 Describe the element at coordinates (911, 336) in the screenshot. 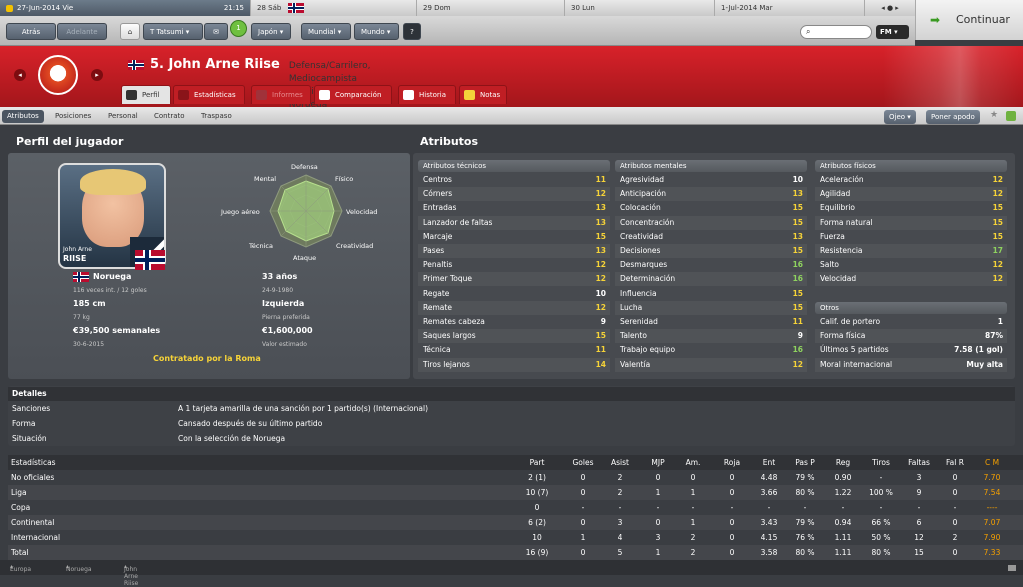

I see `attribute-row: Forma física 87%` at that location.